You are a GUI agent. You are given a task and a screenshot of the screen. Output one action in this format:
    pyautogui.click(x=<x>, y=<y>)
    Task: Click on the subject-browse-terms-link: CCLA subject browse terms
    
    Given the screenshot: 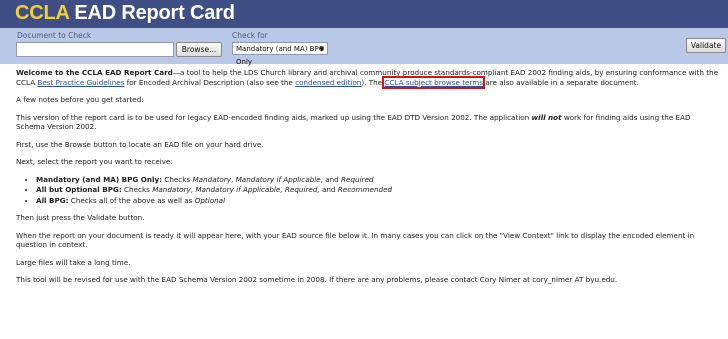 What is the action you would take?
    pyautogui.click(x=434, y=82)
    